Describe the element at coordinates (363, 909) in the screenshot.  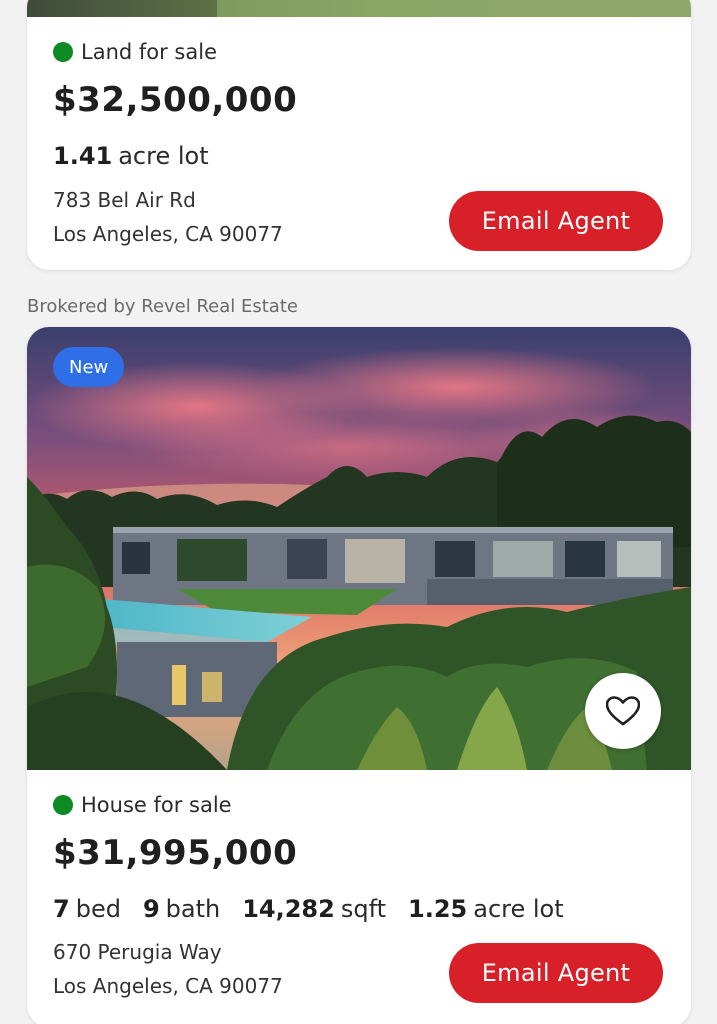
I see `sqft-unit: sqft` at that location.